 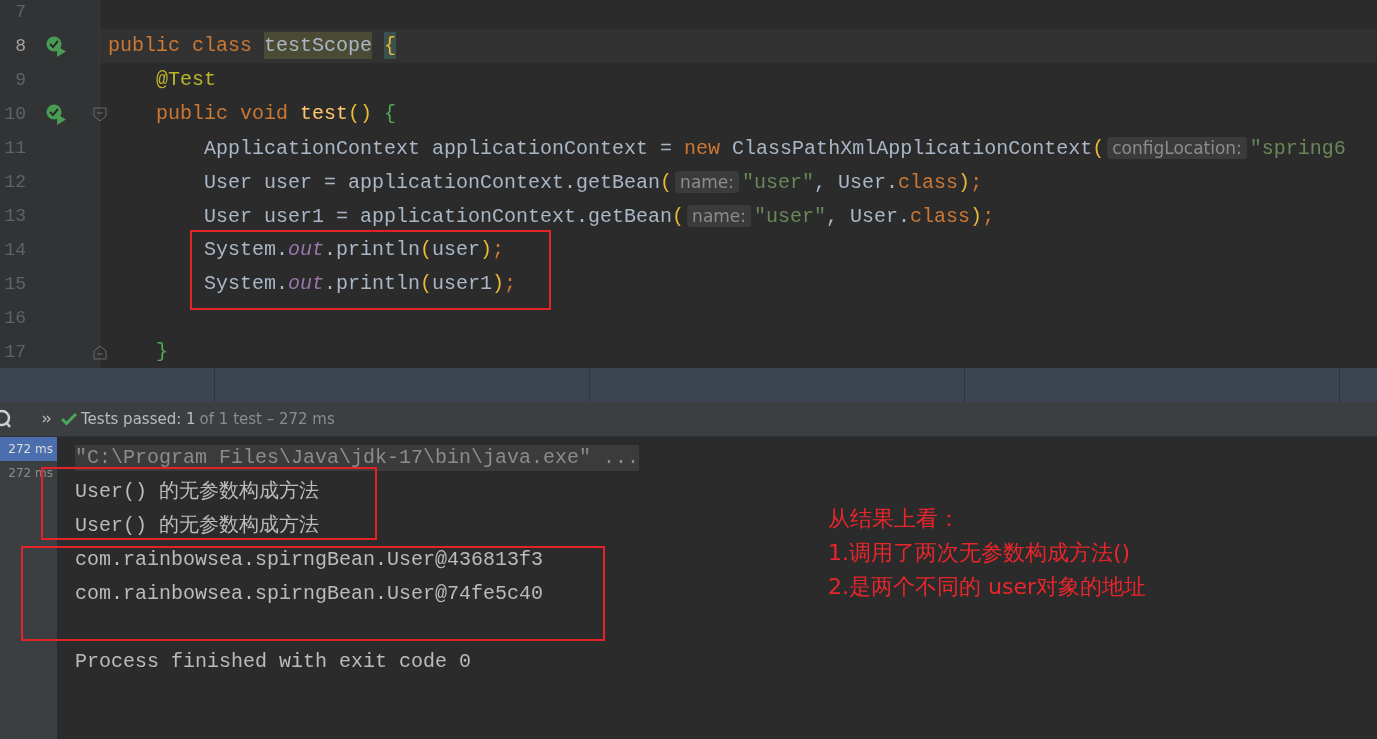 What do you see at coordinates (309, 560) in the screenshot?
I see `console-output: com.rainbowsea.spirngBean.User@436813f3` at bounding box center [309, 560].